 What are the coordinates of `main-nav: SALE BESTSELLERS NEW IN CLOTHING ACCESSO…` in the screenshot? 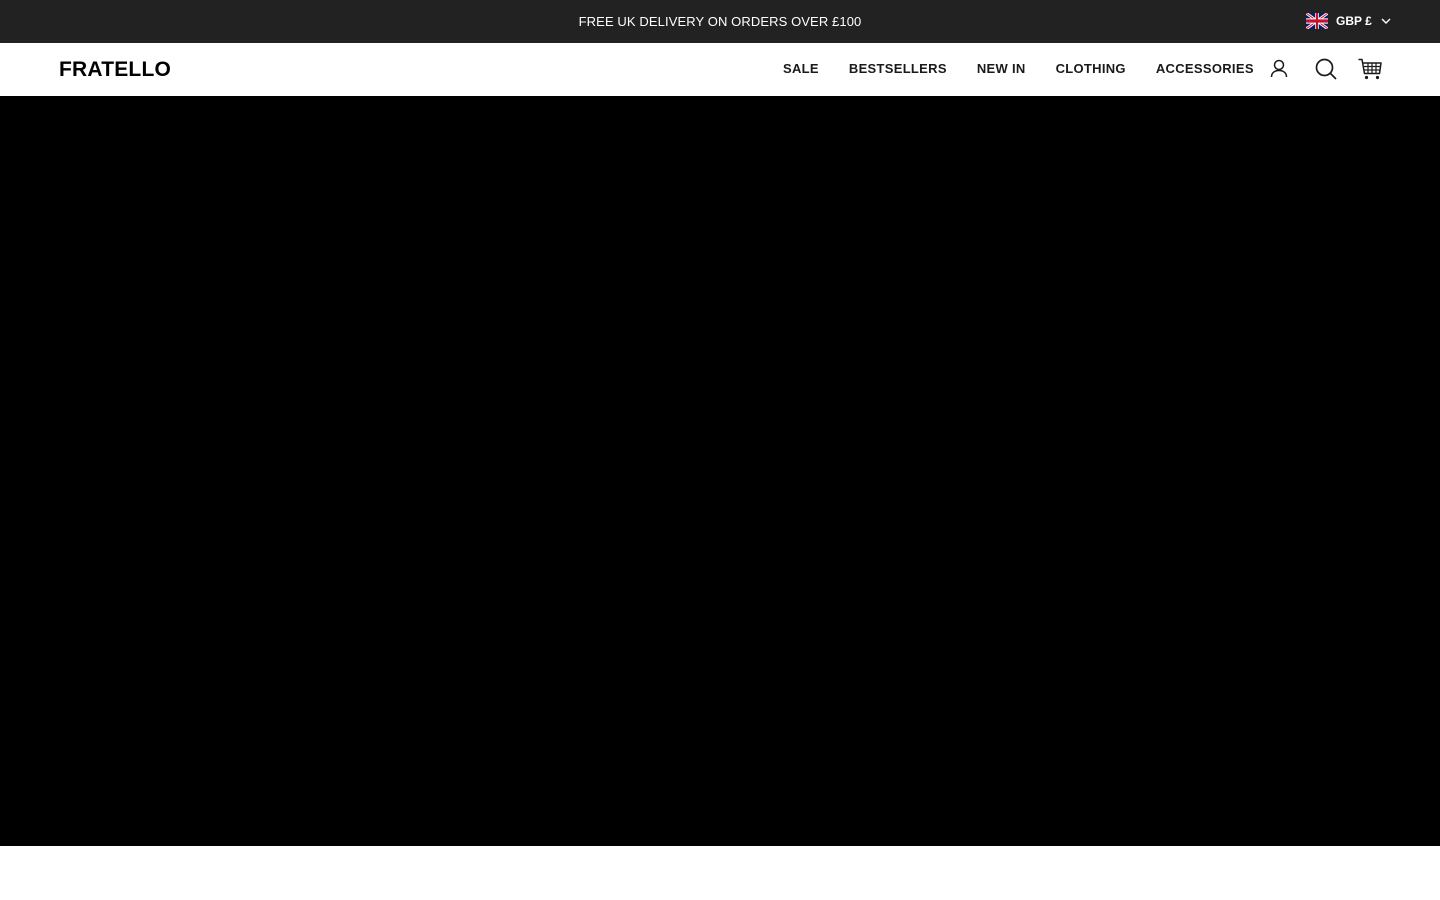 It's located at (1018, 68).